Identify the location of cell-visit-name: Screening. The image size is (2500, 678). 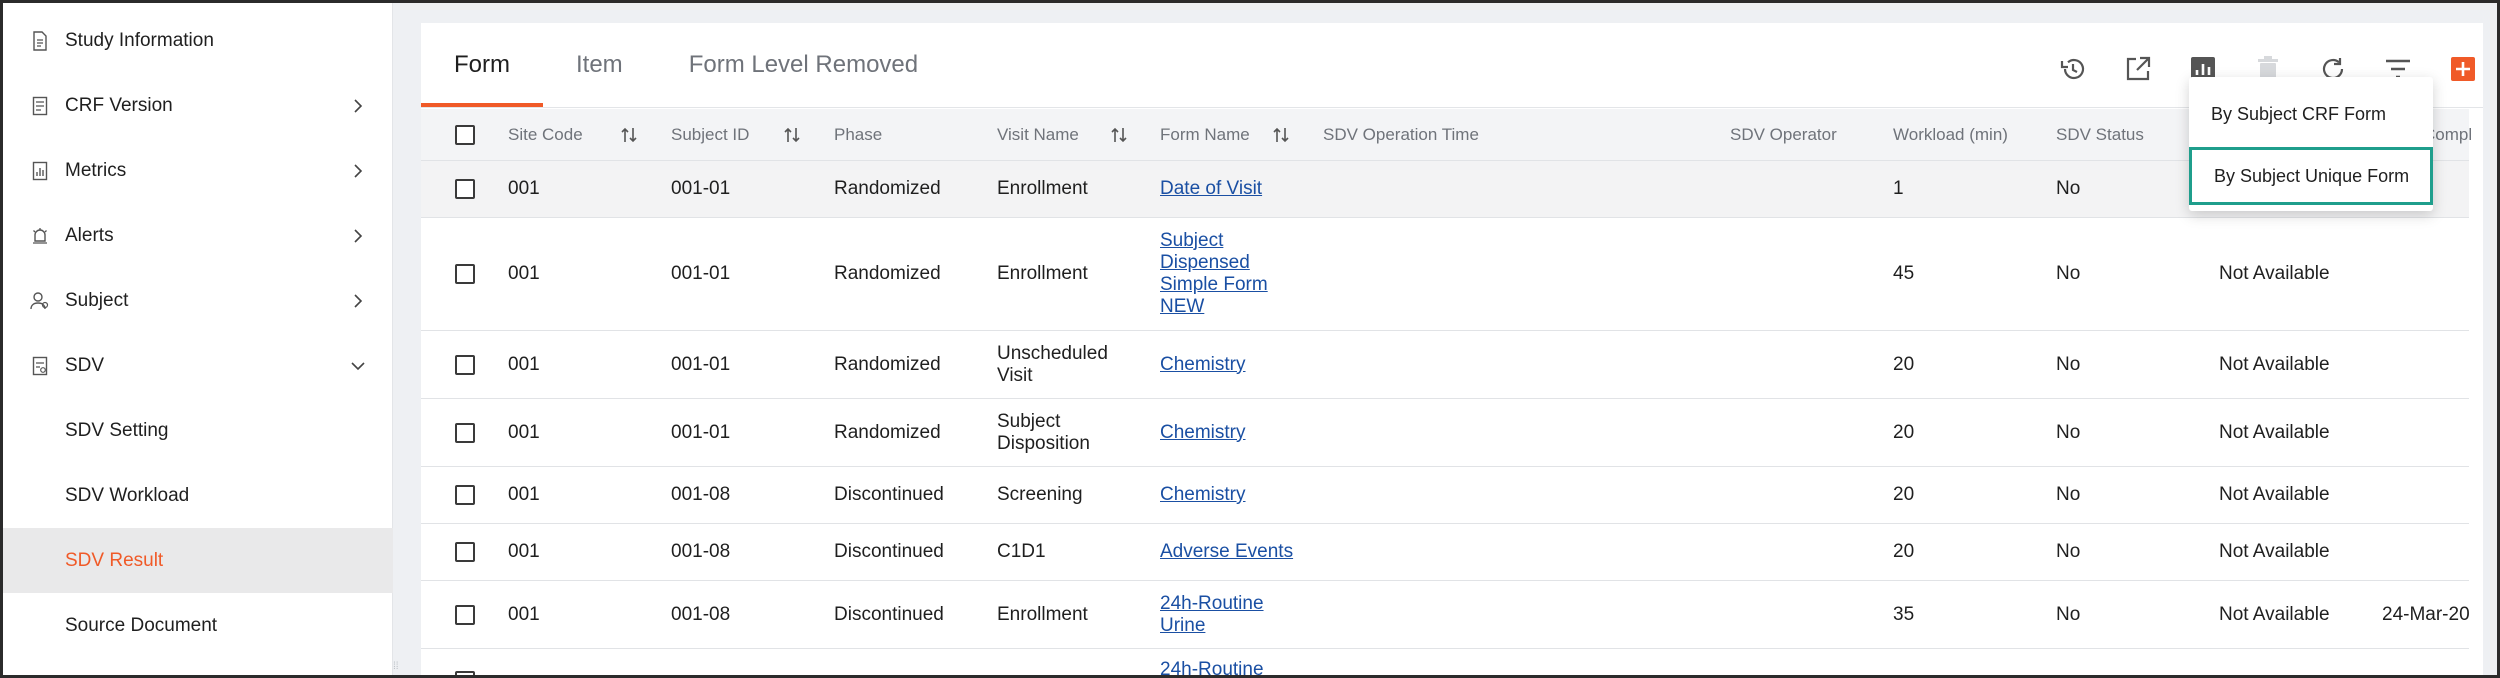
(1040, 494).